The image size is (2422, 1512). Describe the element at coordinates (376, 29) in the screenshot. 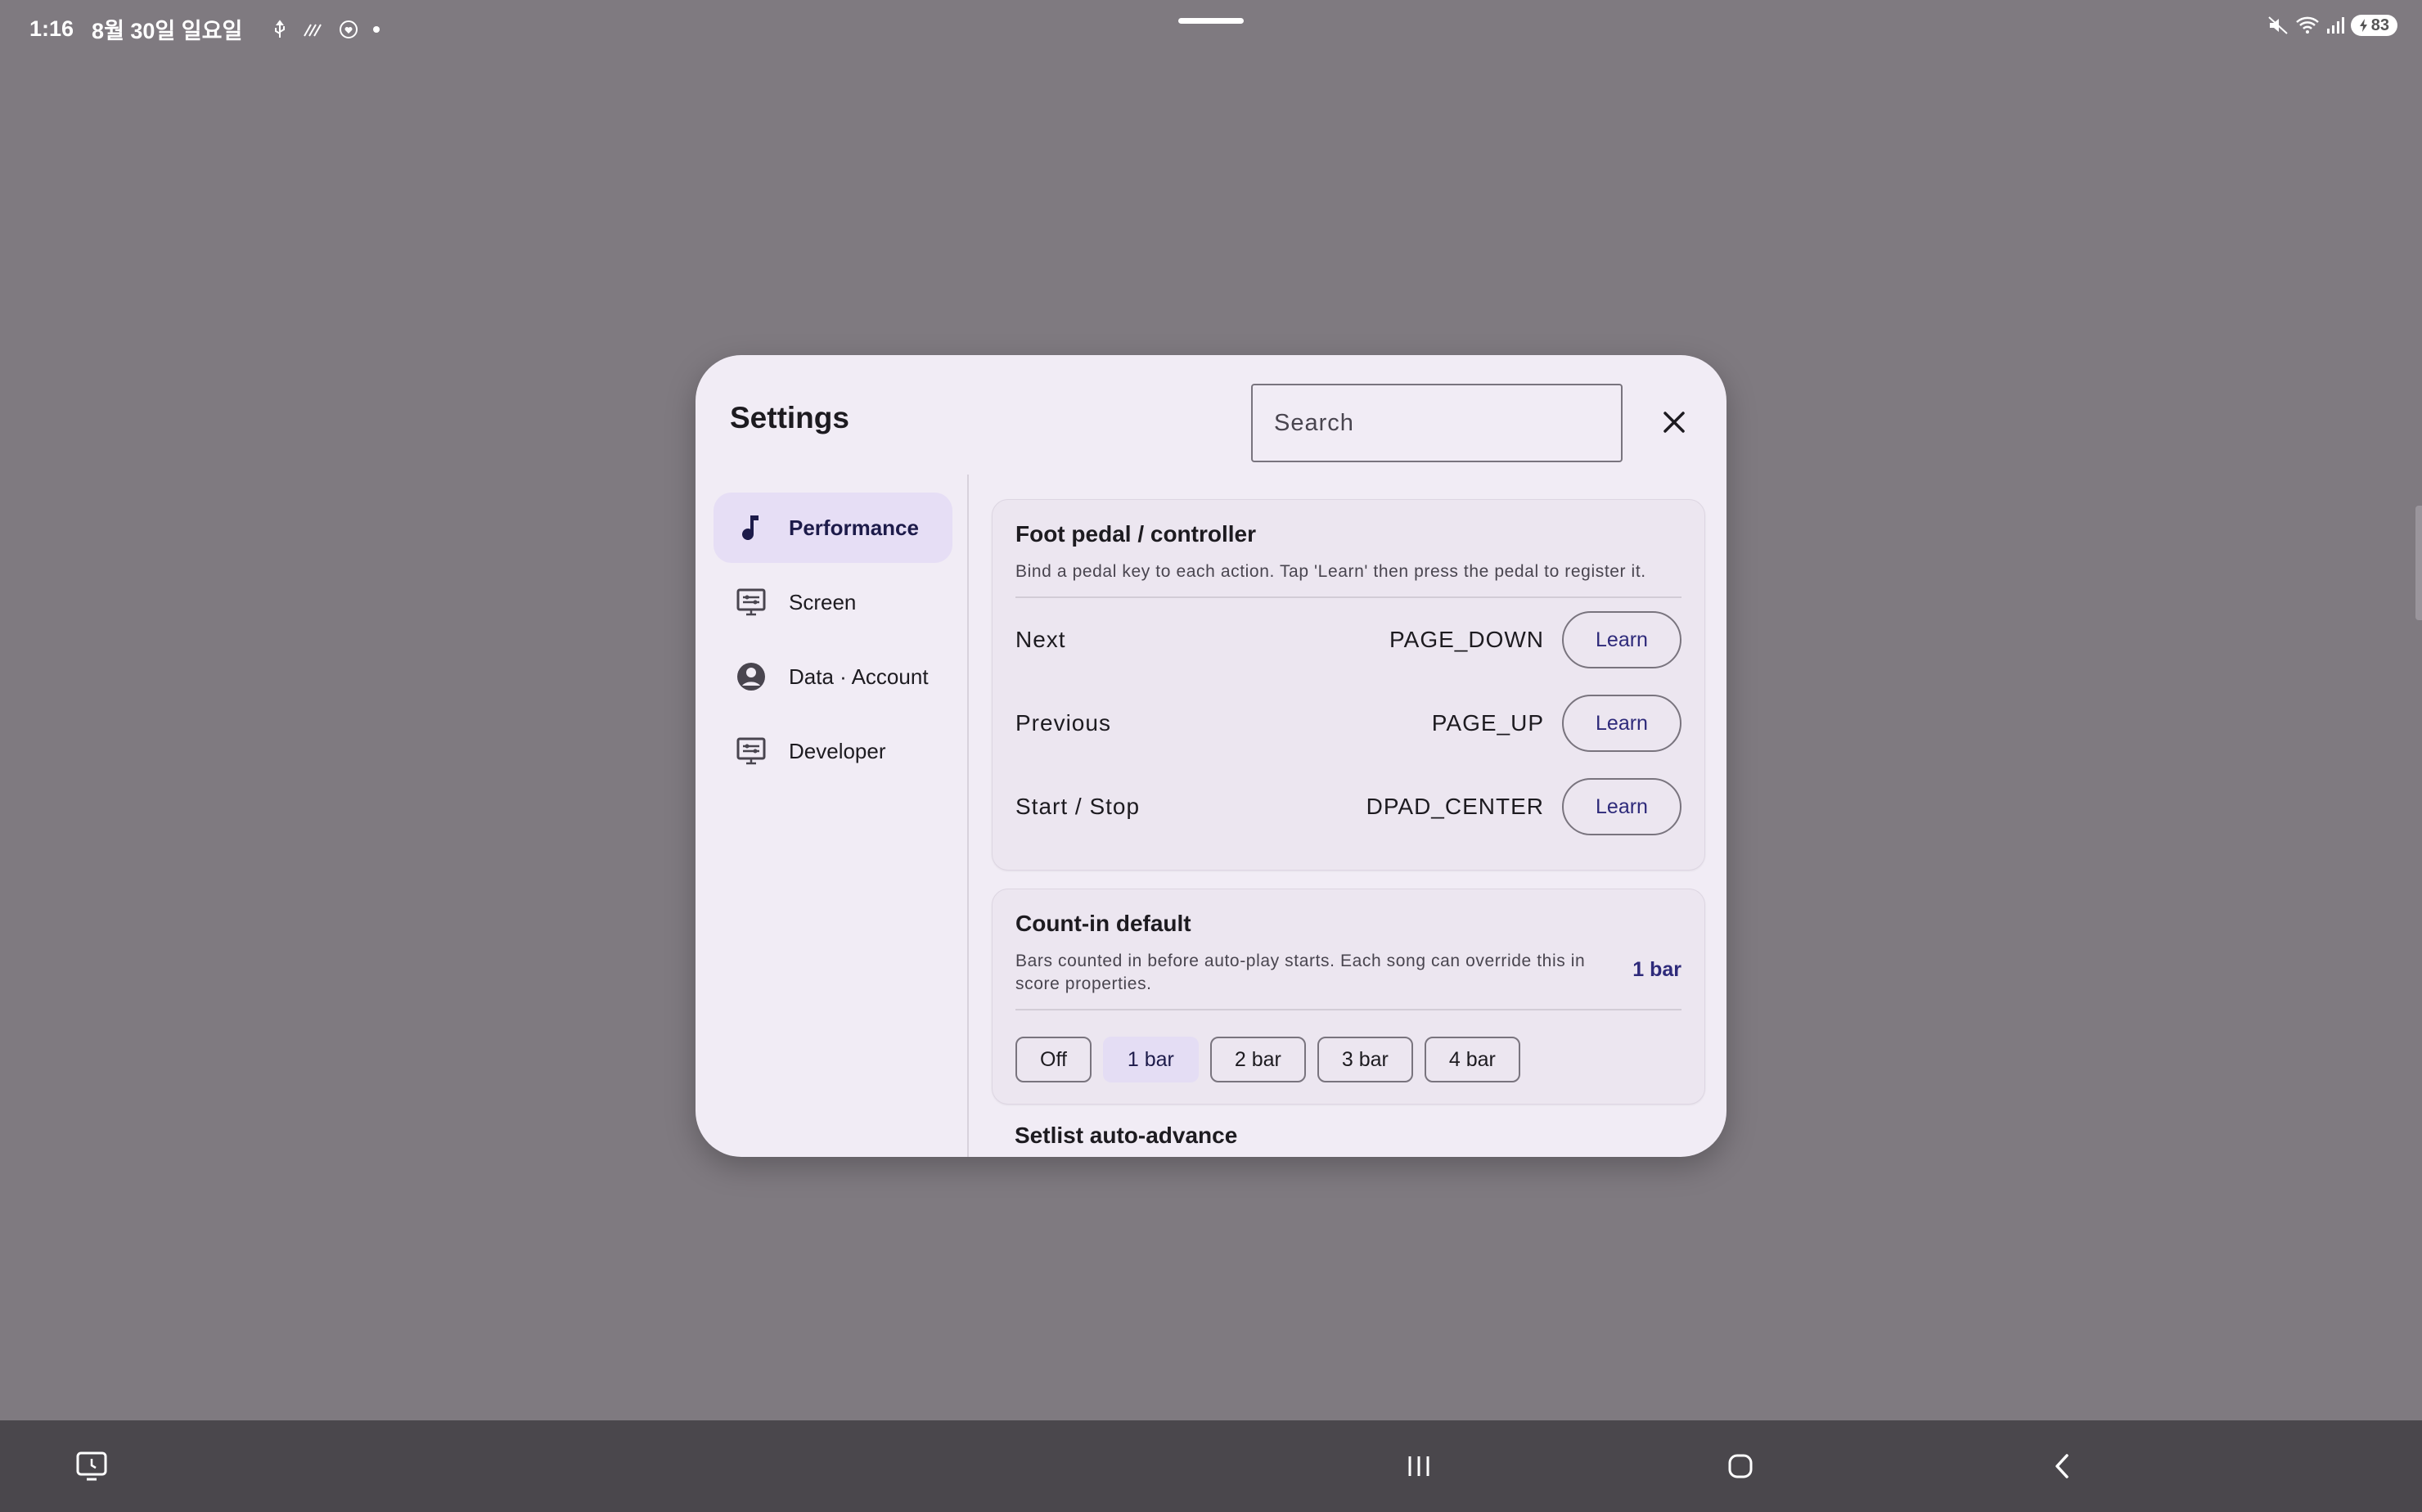

I see `more-notifications-dot` at that location.